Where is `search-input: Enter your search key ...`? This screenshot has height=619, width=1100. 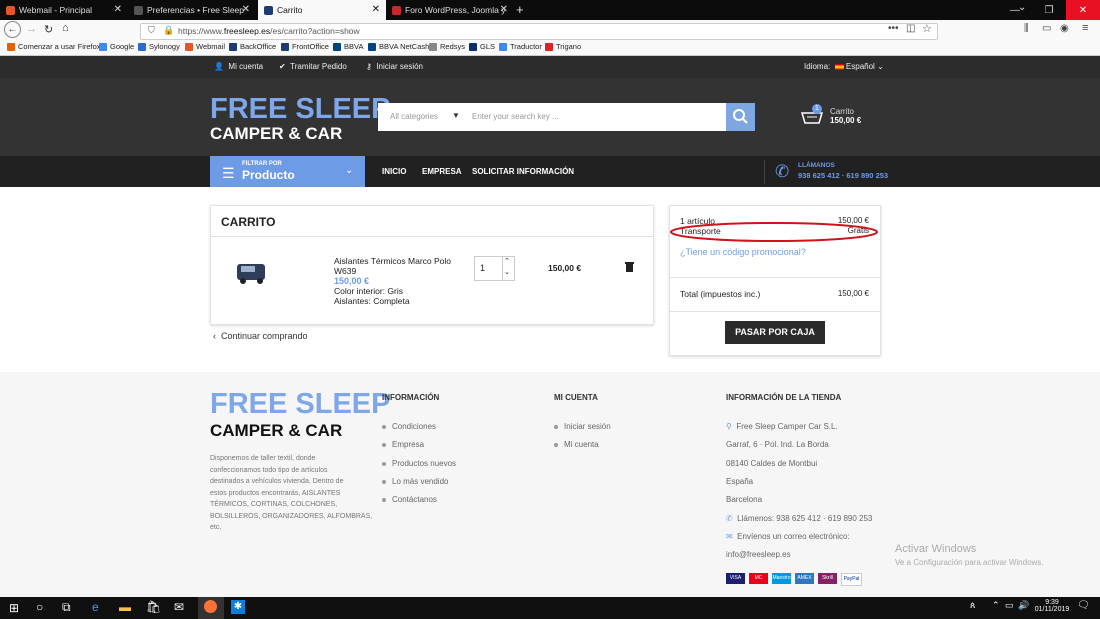
search-input: Enter your search key ... is located at coordinates (595, 117).